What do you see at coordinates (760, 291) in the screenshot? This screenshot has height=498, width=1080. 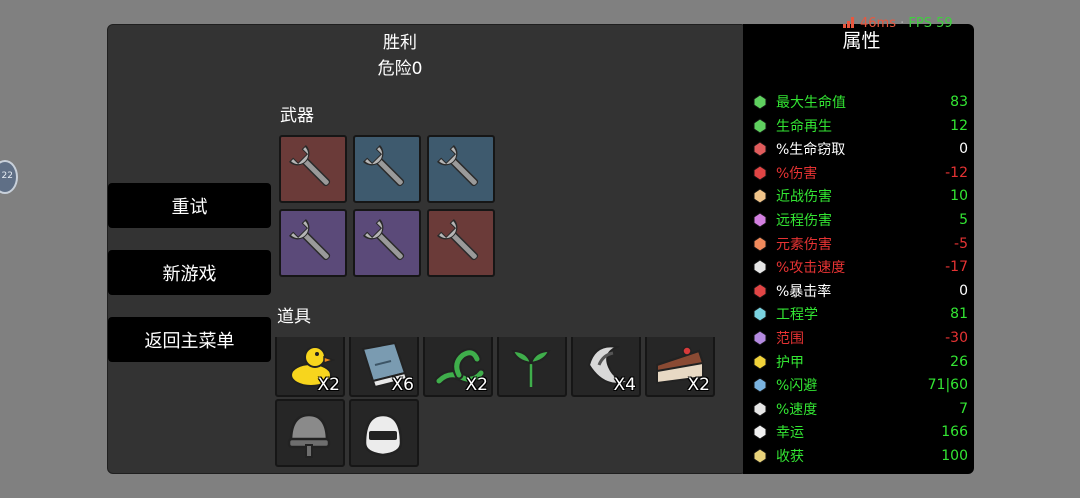 I see `crit-icon` at bounding box center [760, 291].